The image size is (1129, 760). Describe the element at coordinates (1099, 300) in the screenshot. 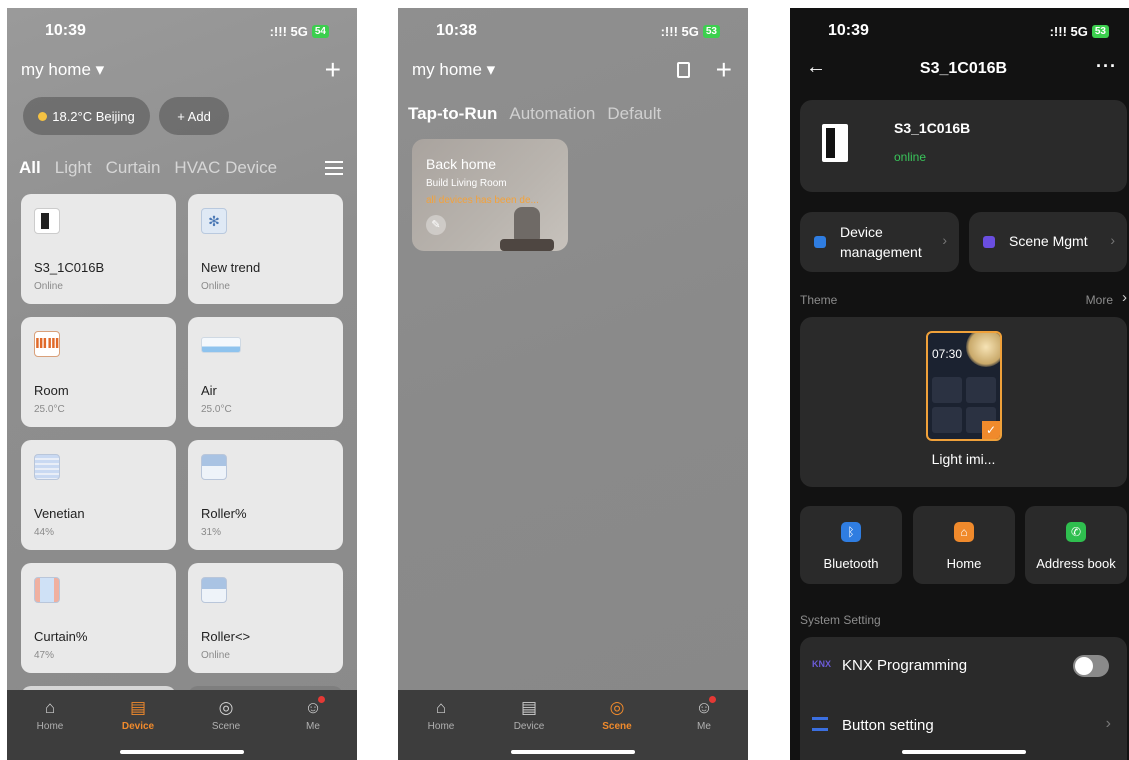

I see `theme-more-link: More` at that location.